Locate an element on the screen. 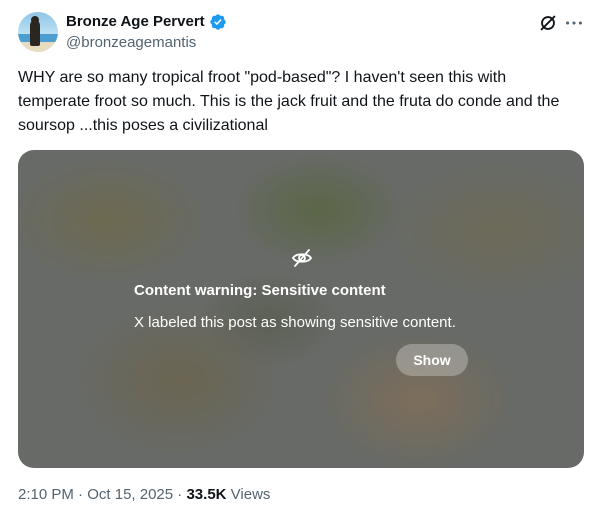 The image size is (598, 508). avatar is located at coordinates (38, 32).